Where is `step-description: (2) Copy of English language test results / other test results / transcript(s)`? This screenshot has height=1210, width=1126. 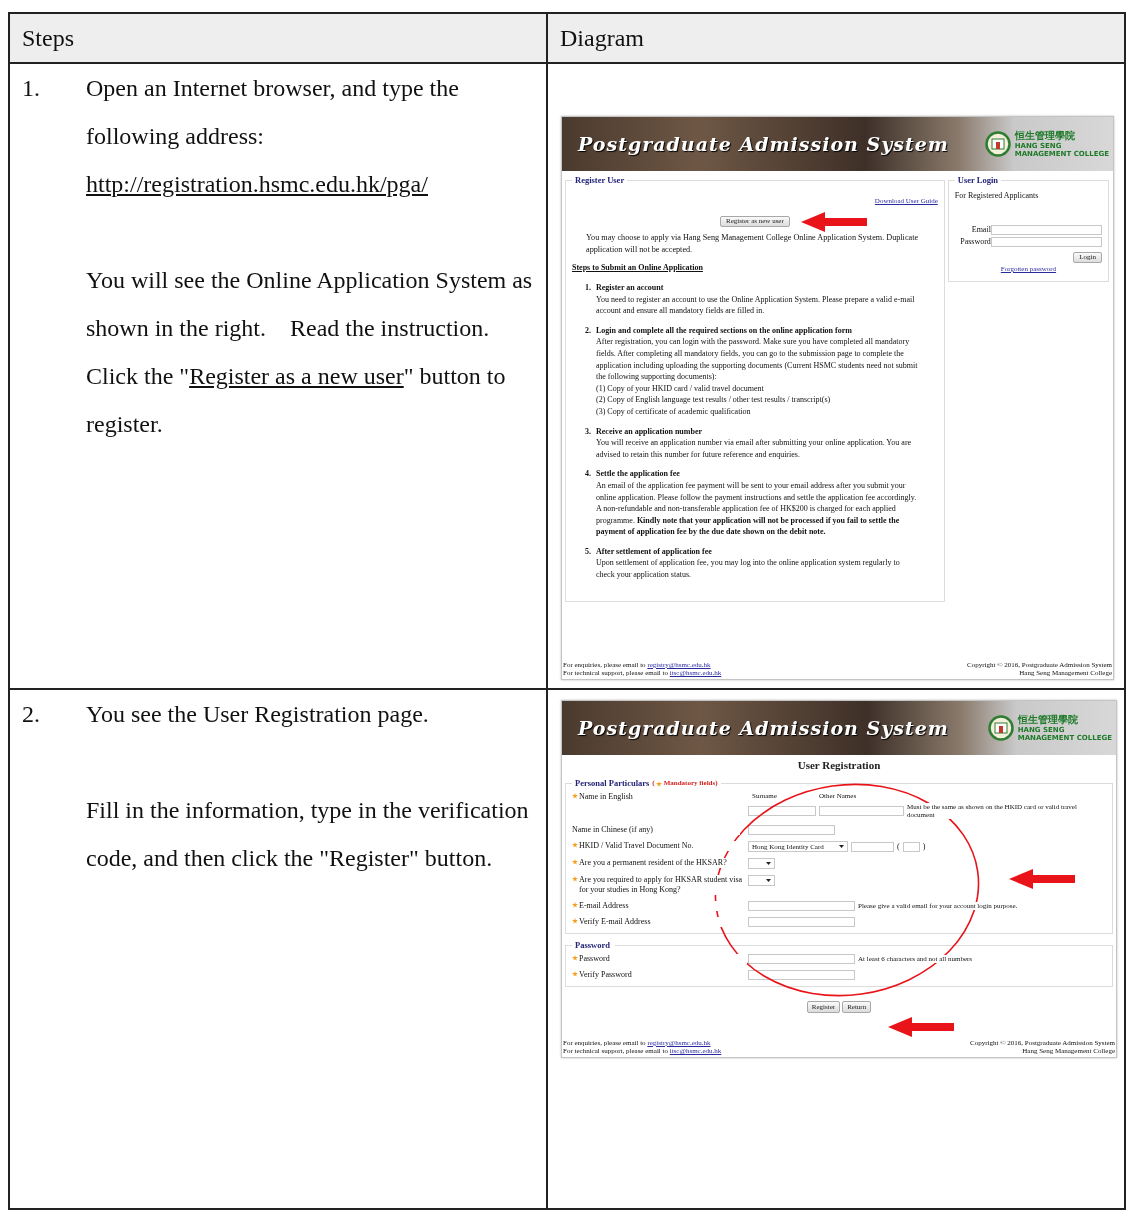 step-description: (2) Copy of English language test results / other test results / transcript(s) is located at coordinates (714, 400).